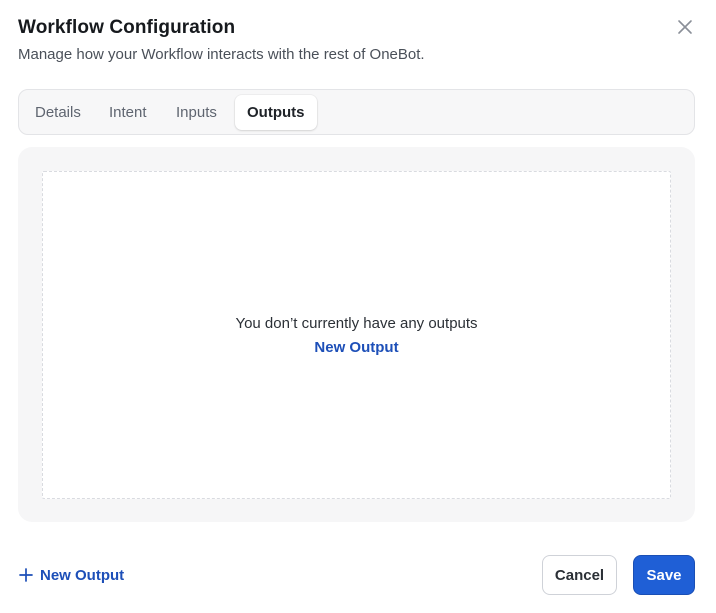 Image resolution: width=716 pixels, height=613 pixels. I want to click on tab-bar: Details Intent Inputs Outputs, so click(356, 112).